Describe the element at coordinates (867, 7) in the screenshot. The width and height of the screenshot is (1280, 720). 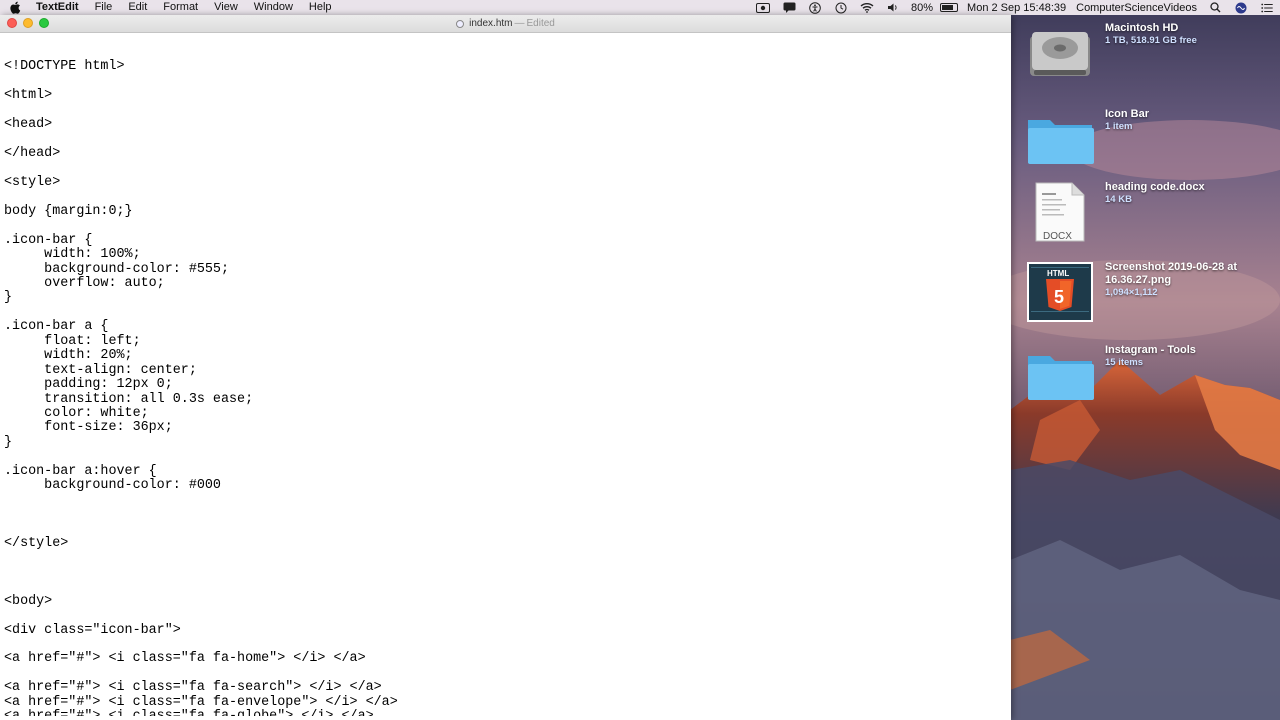
I see `wifi-icon` at that location.